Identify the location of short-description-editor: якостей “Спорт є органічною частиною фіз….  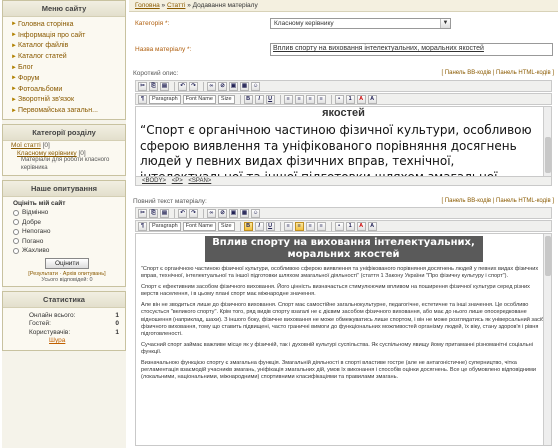
(343, 141).